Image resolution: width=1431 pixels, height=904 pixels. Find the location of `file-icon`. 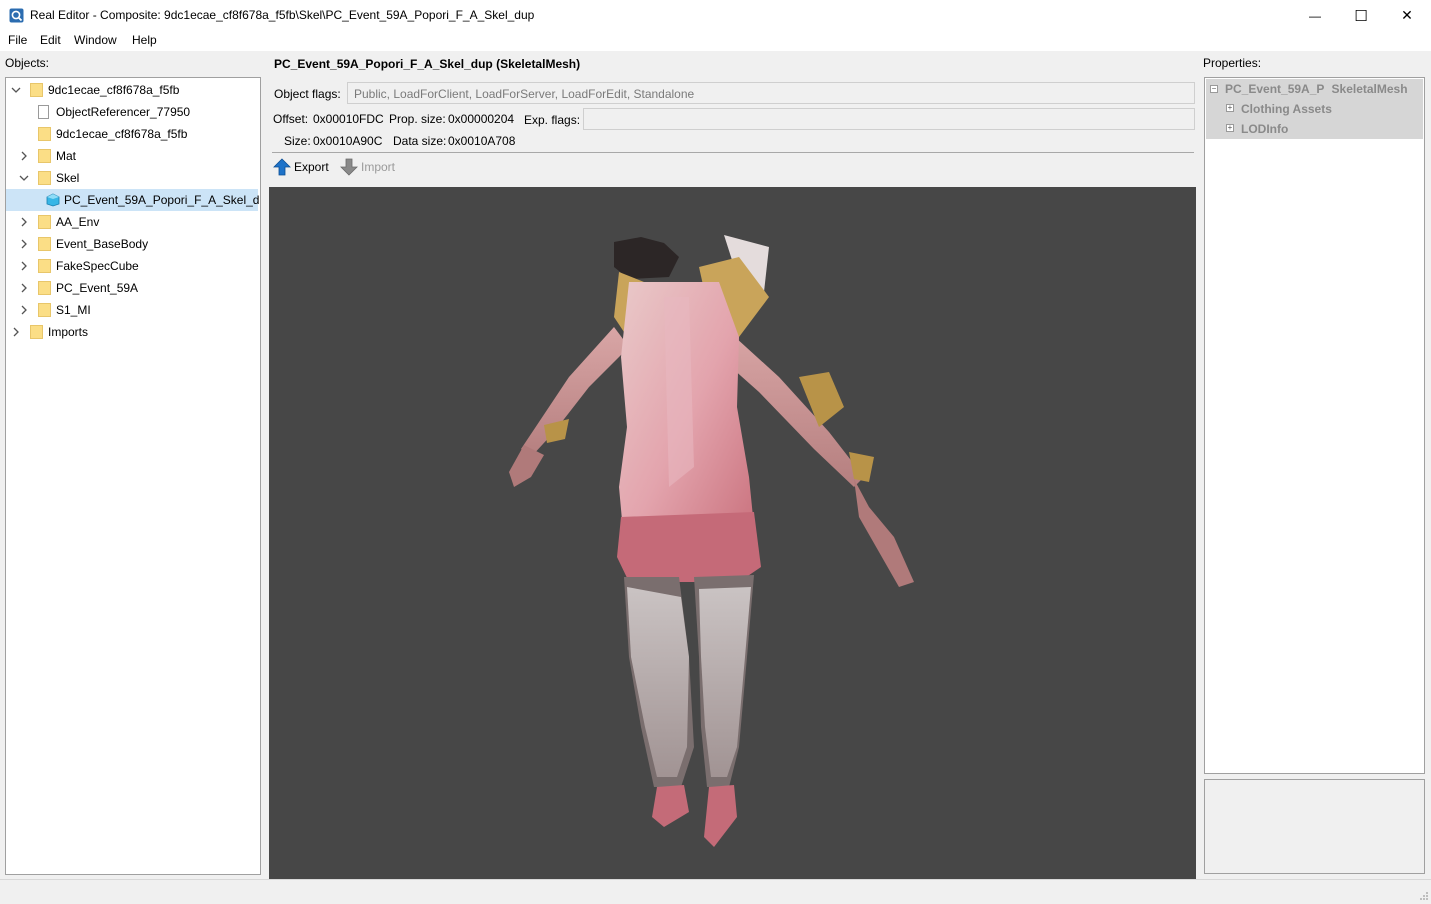

file-icon is located at coordinates (43, 112).